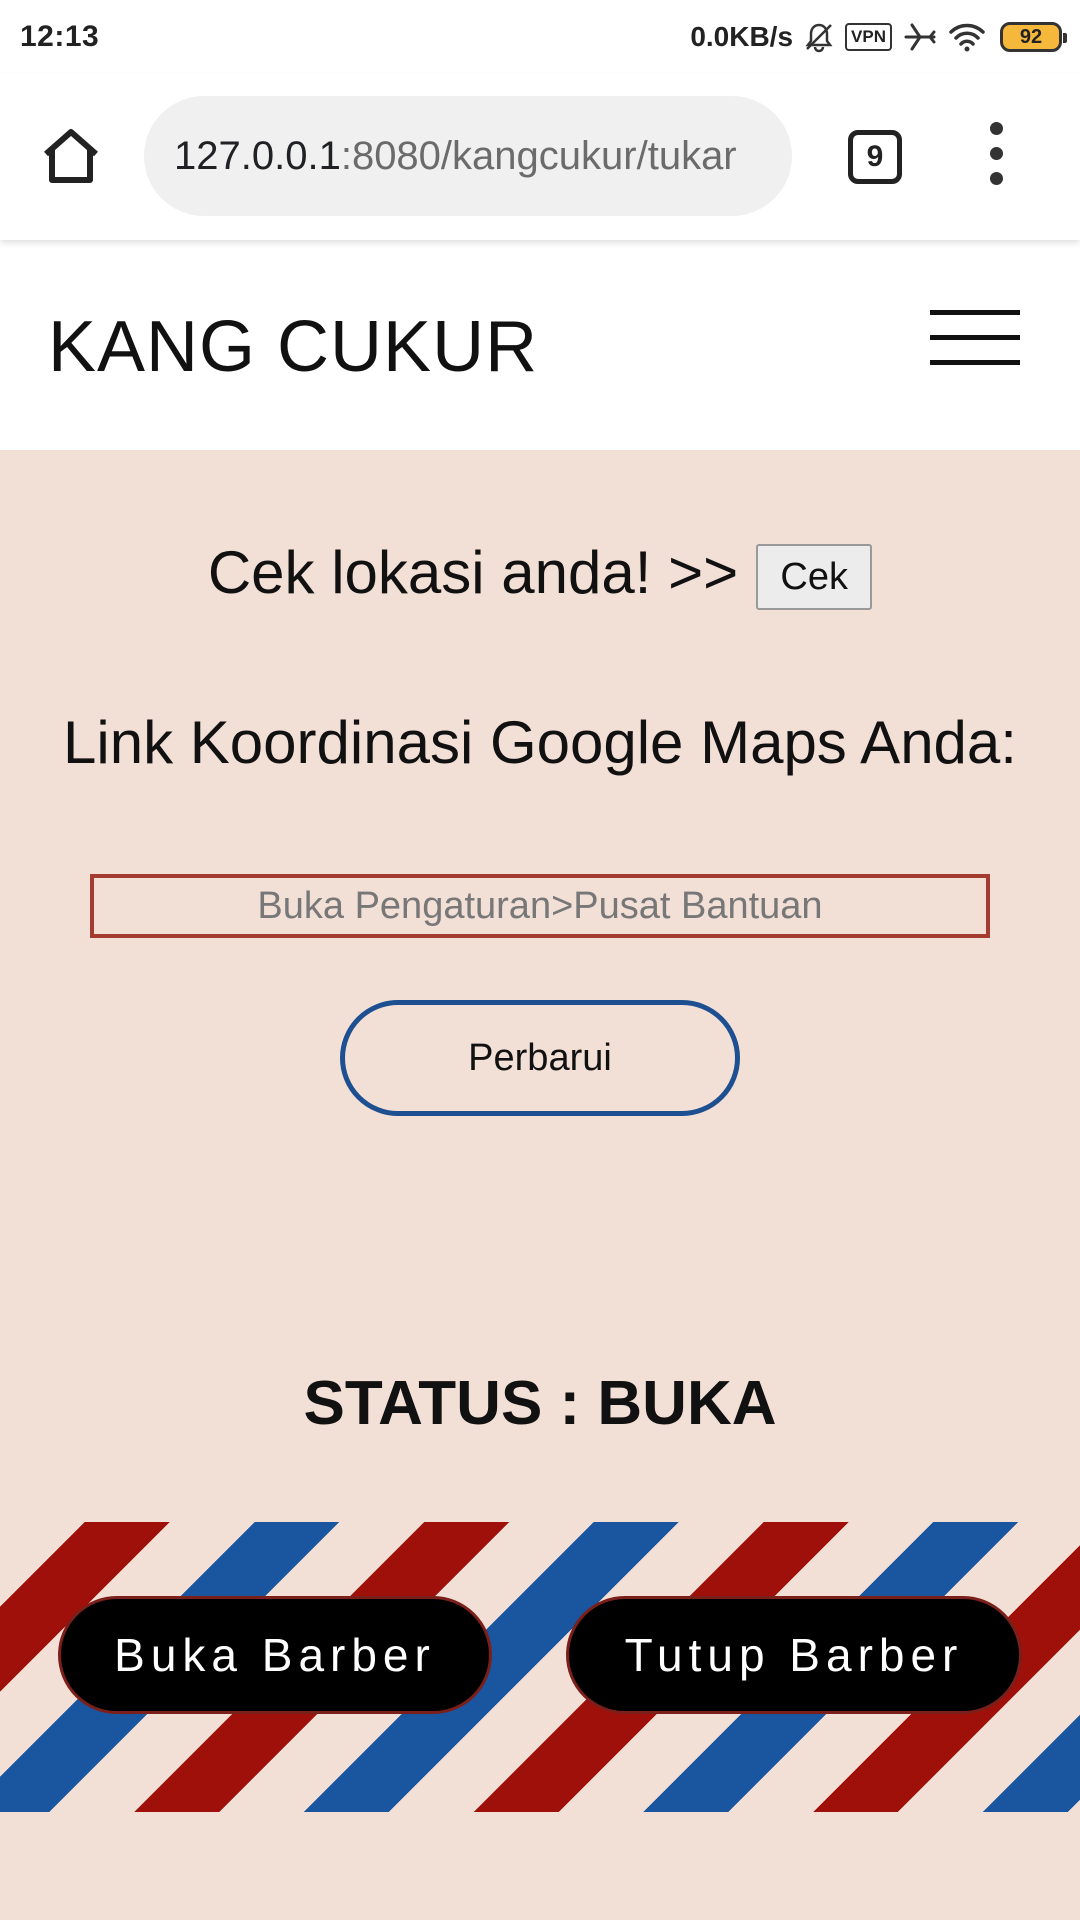 The image size is (1080, 1920). Describe the element at coordinates (540, 742) in the screenshot. I see `maps-link-title: Link Koordinasi Google Maps Anda:` at that location.